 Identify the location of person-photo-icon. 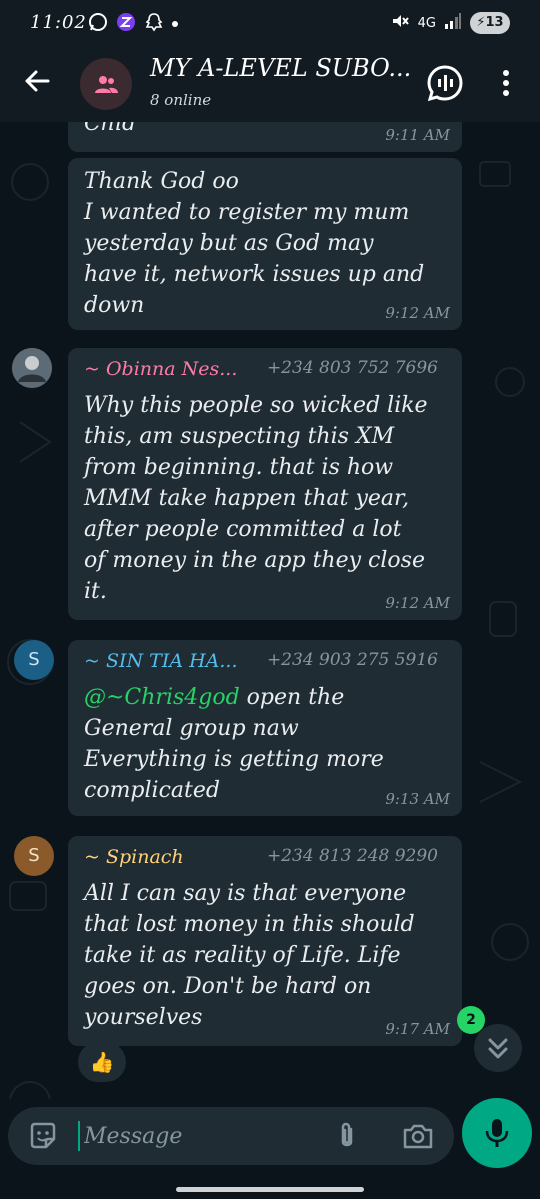
(32, 368).